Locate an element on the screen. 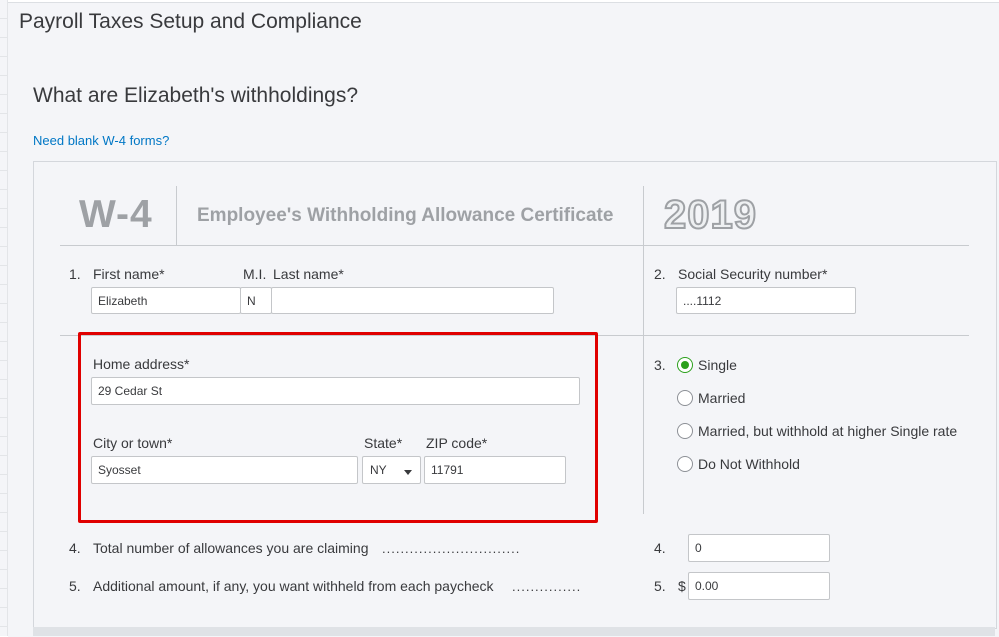 The image size is (999, 637). section-2-number: 2. is located at coordinates (660, 274).